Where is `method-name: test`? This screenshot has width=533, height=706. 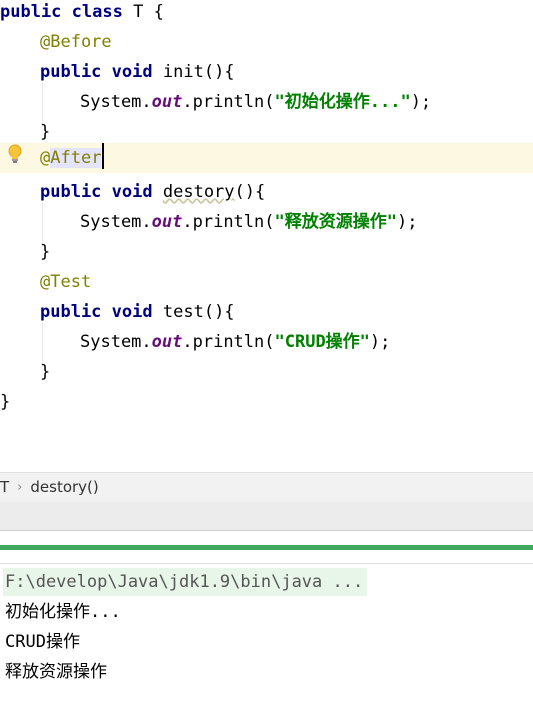
method-name: test is located at coordinates (183, 312).